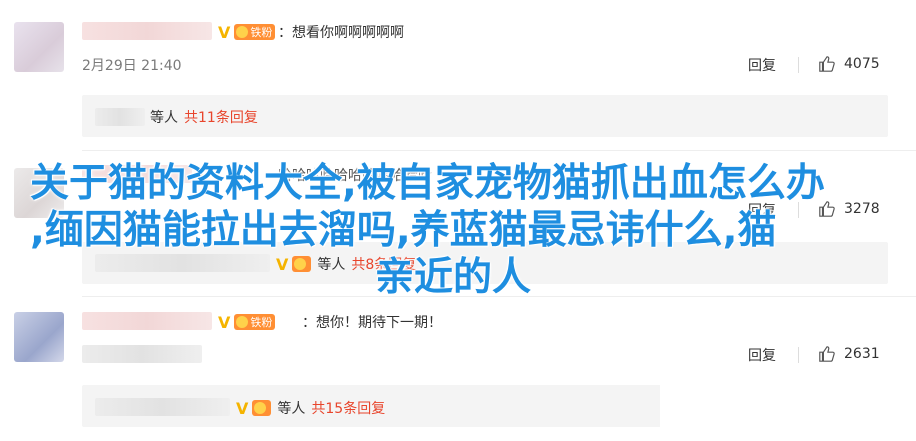  Describe the element at coordinates (221, 117) in the screenshot. I see `reply-count-link: 共11条回复` at that location.